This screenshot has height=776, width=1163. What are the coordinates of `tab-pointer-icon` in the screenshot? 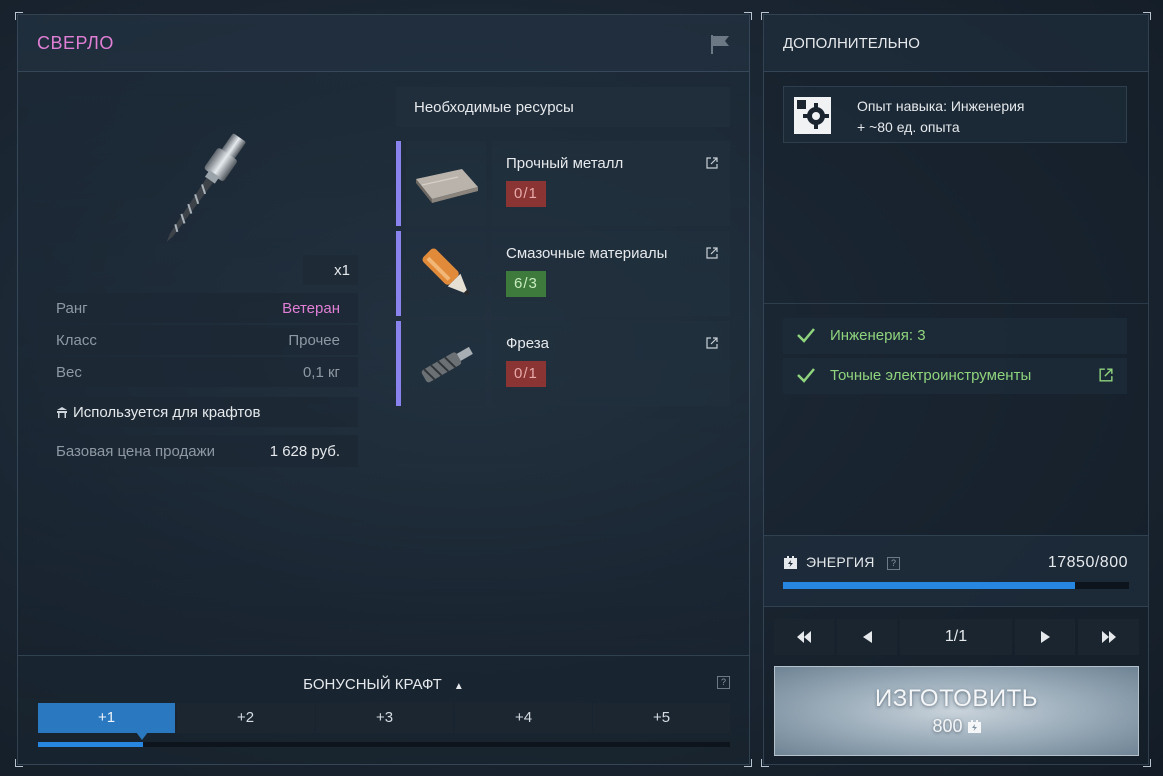 It's located at (142, 736).